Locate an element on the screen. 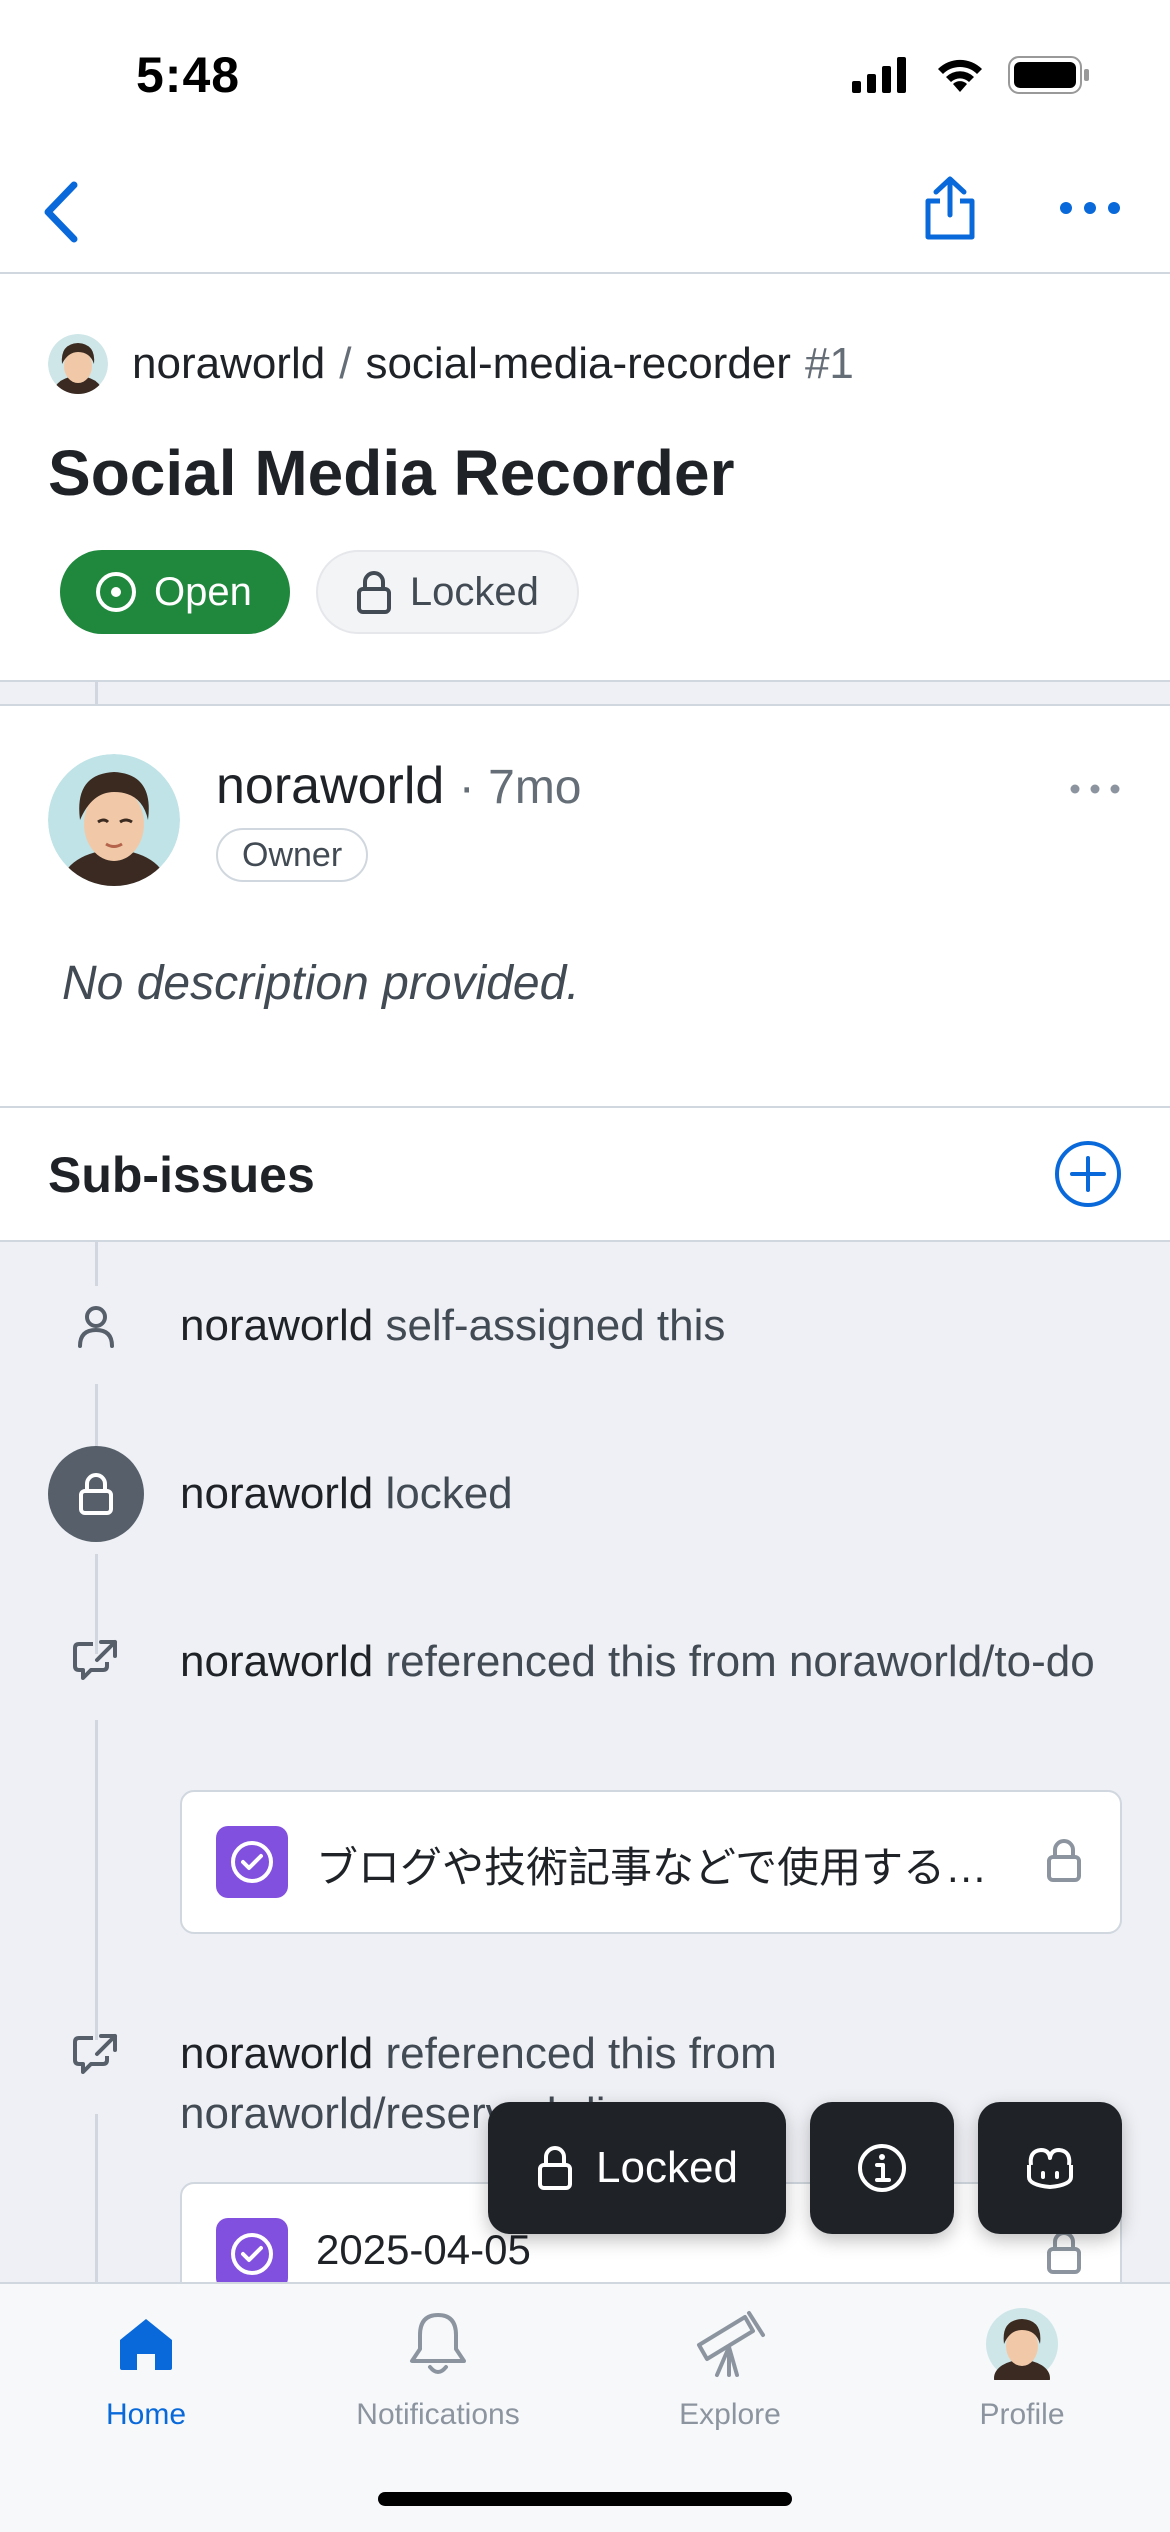 This screenshot has width=1170, height=2532. open-state-badge: Open is located at coordinates (175, 592).